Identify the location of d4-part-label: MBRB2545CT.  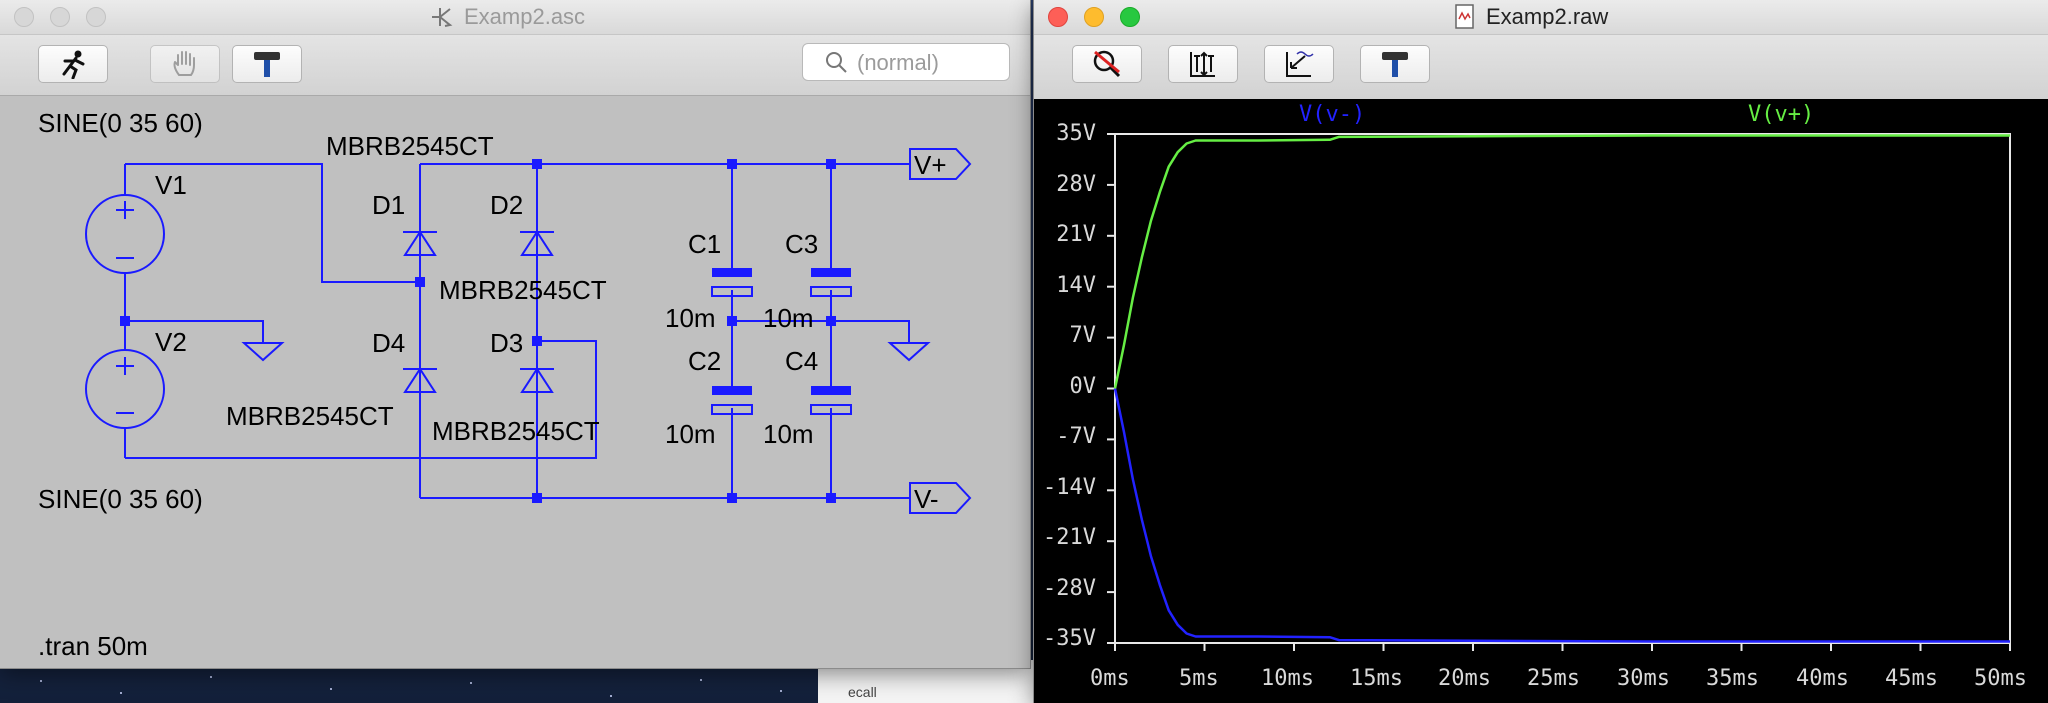
(310, 416).